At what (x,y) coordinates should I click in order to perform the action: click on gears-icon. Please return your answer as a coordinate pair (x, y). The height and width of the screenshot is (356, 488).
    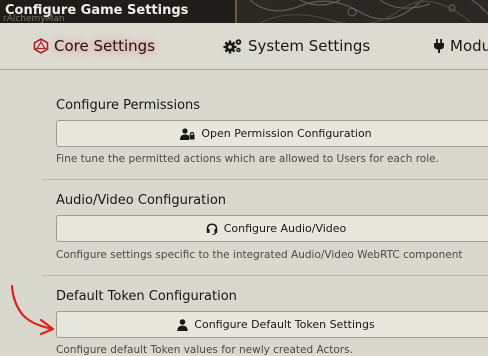
    Looking at the image, I should click on (233, 46).